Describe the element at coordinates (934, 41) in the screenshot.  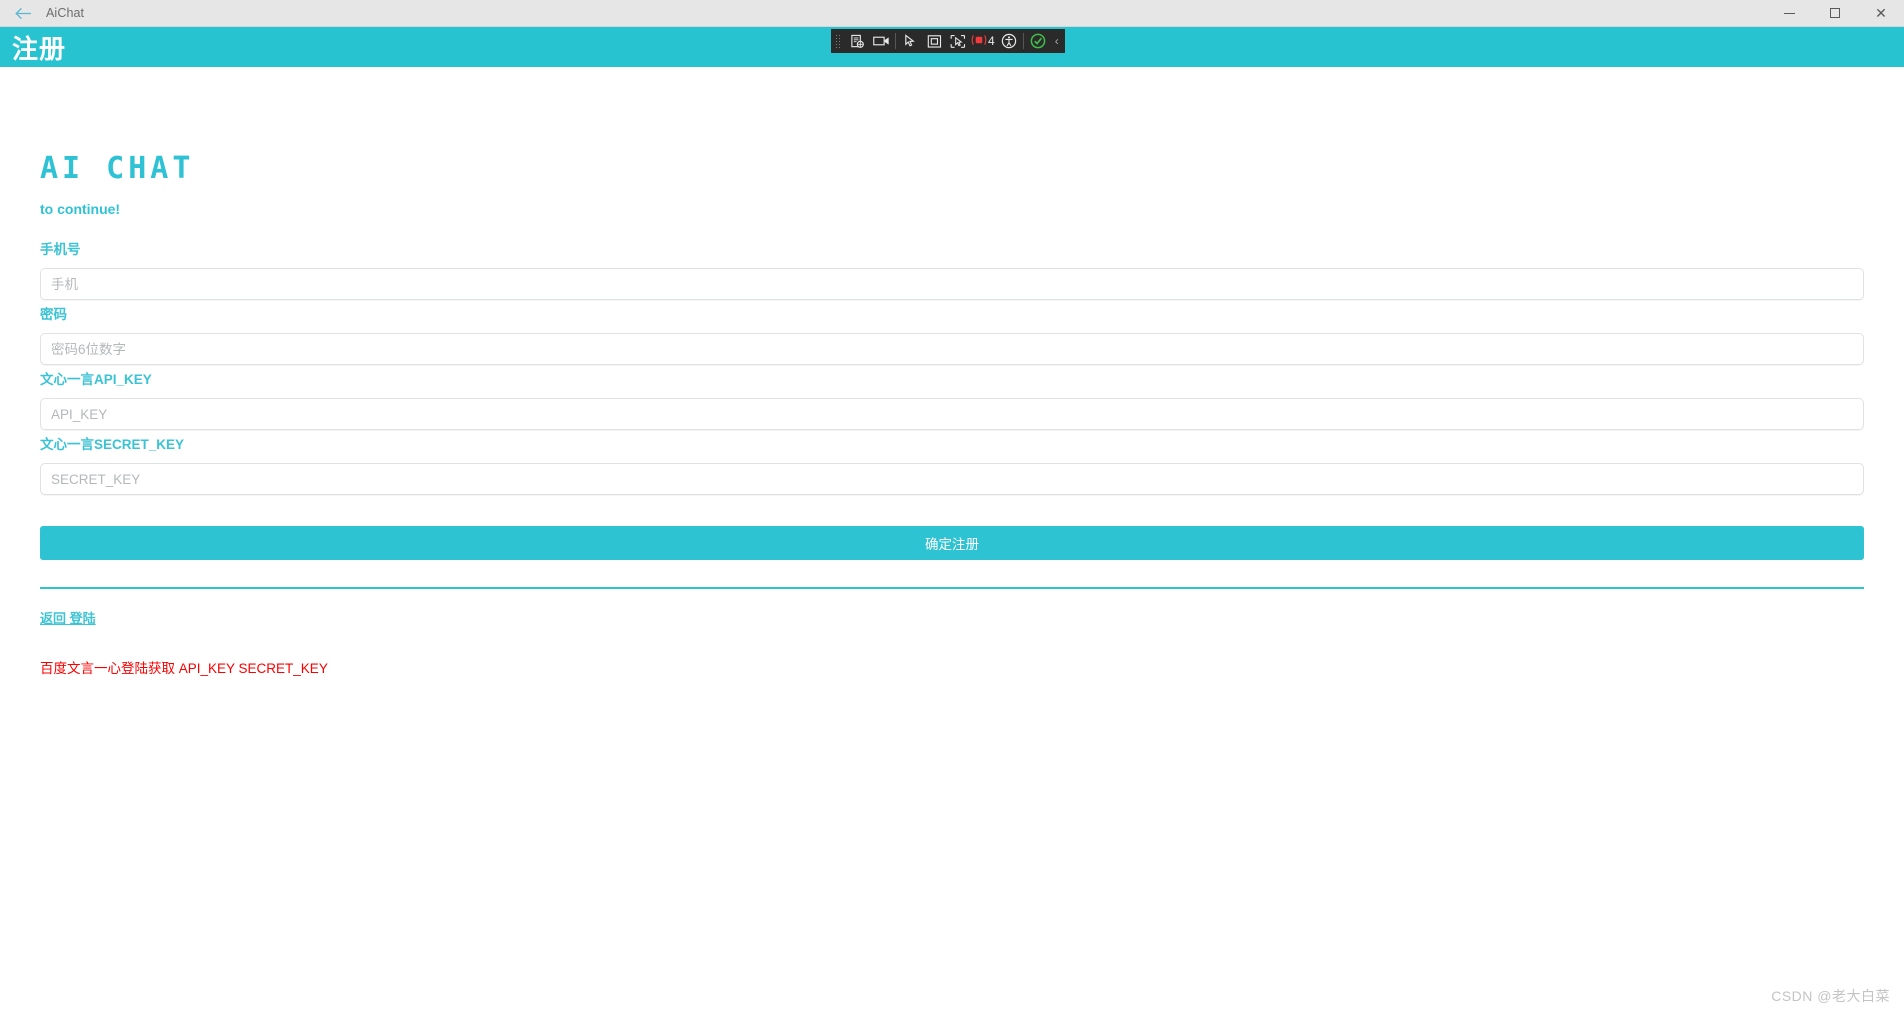
I see `region-frame-icon` at that location.